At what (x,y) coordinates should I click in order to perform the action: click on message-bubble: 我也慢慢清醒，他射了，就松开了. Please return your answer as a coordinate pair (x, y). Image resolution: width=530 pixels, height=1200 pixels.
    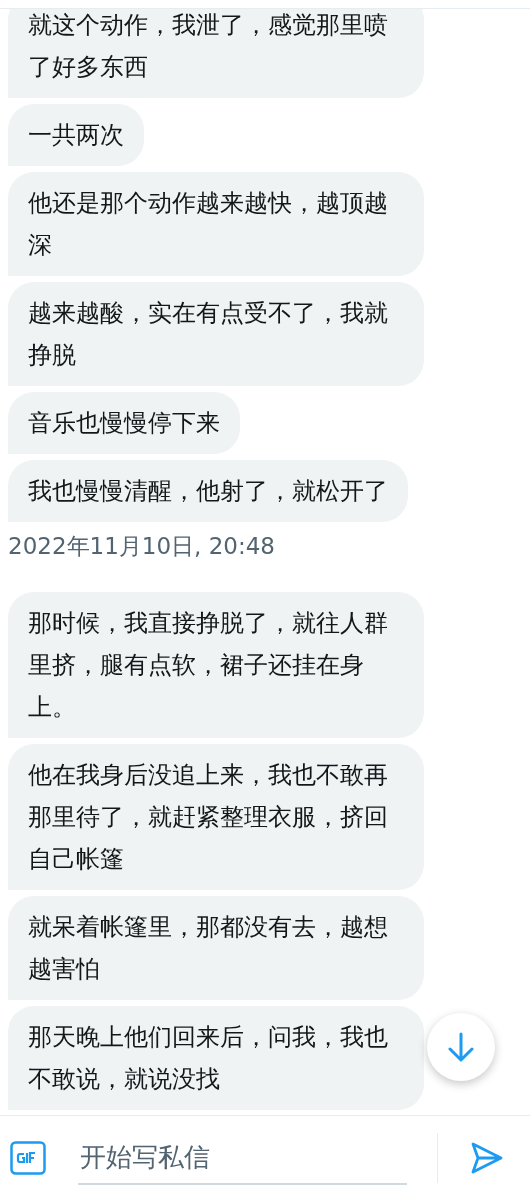
    Looking at the image, I should click on (208, 491).